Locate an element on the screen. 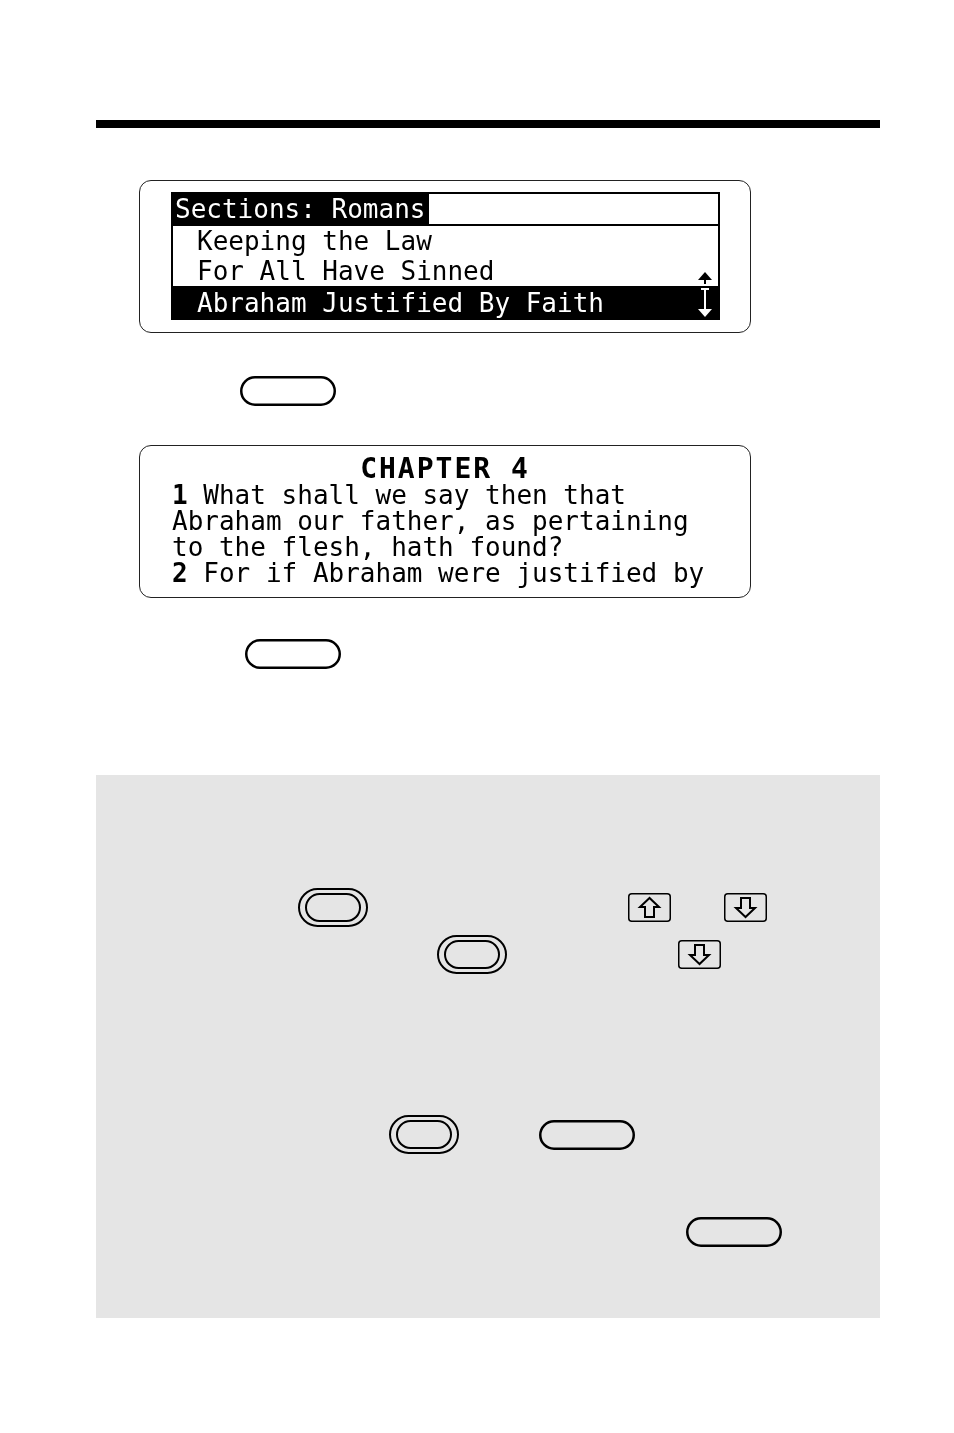  screen-title: Sections: Romans is located at coordinates (301, 209).